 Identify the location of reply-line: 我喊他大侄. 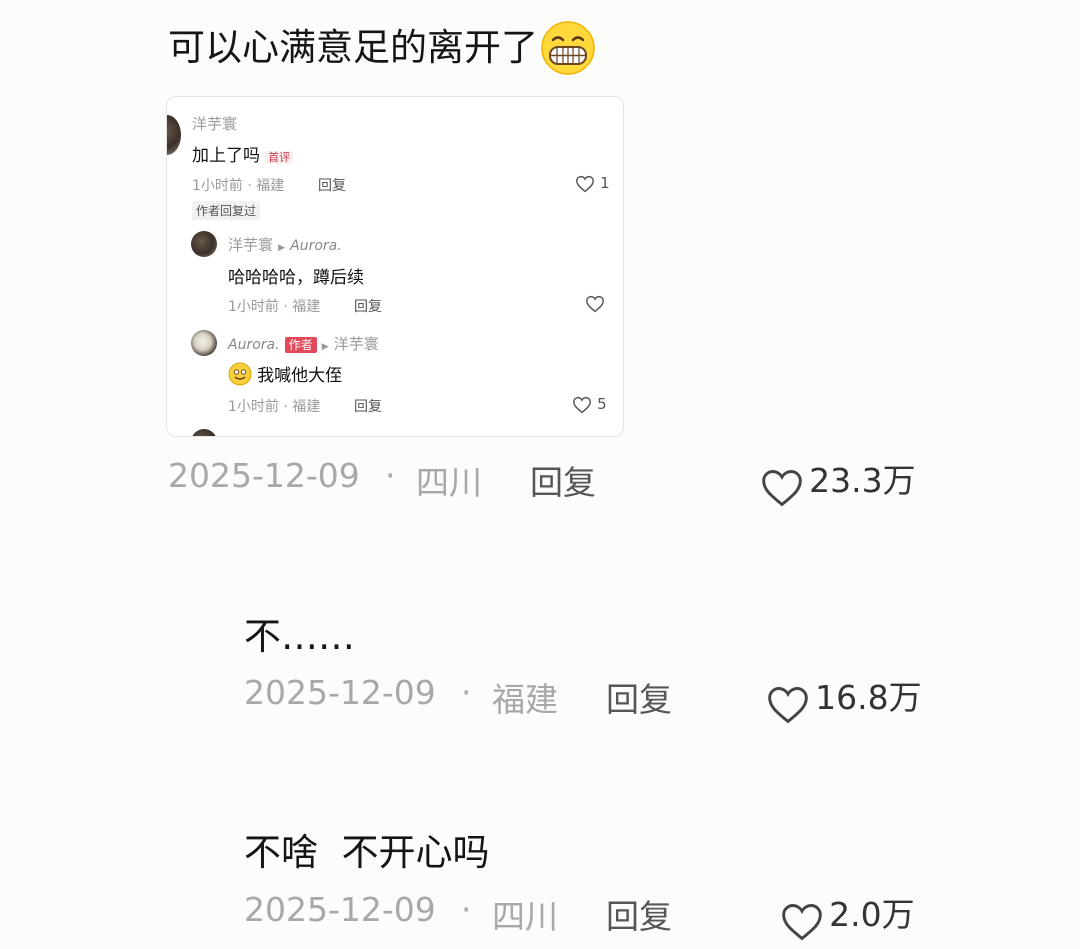
(285, 373).